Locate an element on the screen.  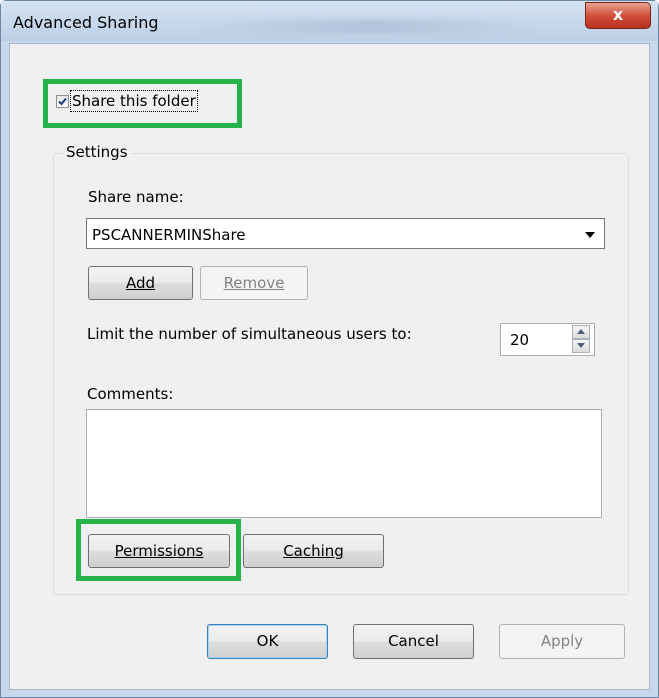
caching-button: Caching is located at coordinates (313, 551).